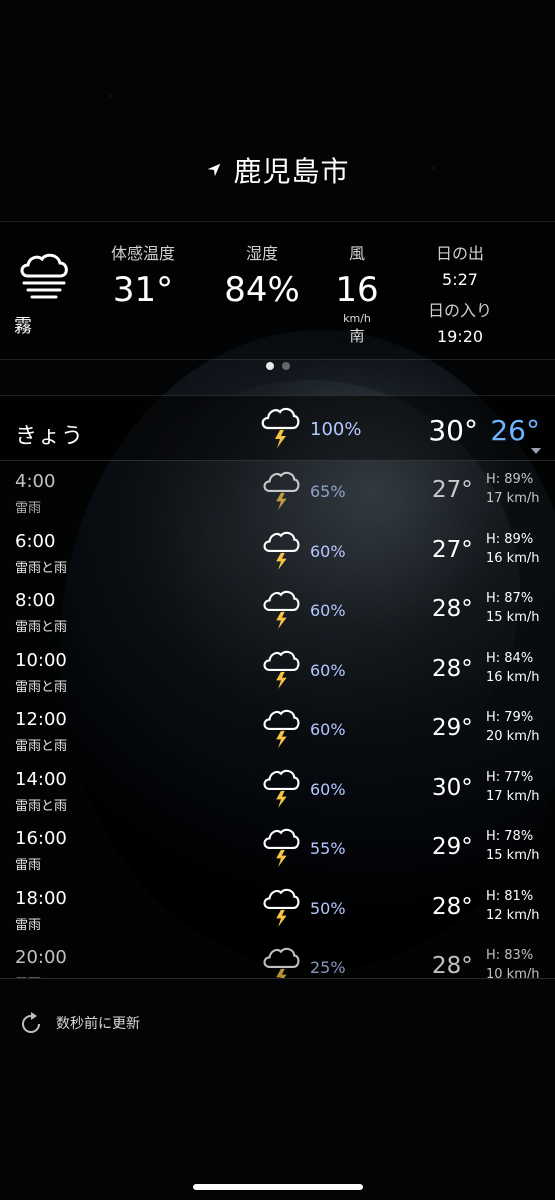  What do you see at coordinates (143, 290) in the screenshot?
I see `feels-like-value: 31°` at bounding box center [143, 290].